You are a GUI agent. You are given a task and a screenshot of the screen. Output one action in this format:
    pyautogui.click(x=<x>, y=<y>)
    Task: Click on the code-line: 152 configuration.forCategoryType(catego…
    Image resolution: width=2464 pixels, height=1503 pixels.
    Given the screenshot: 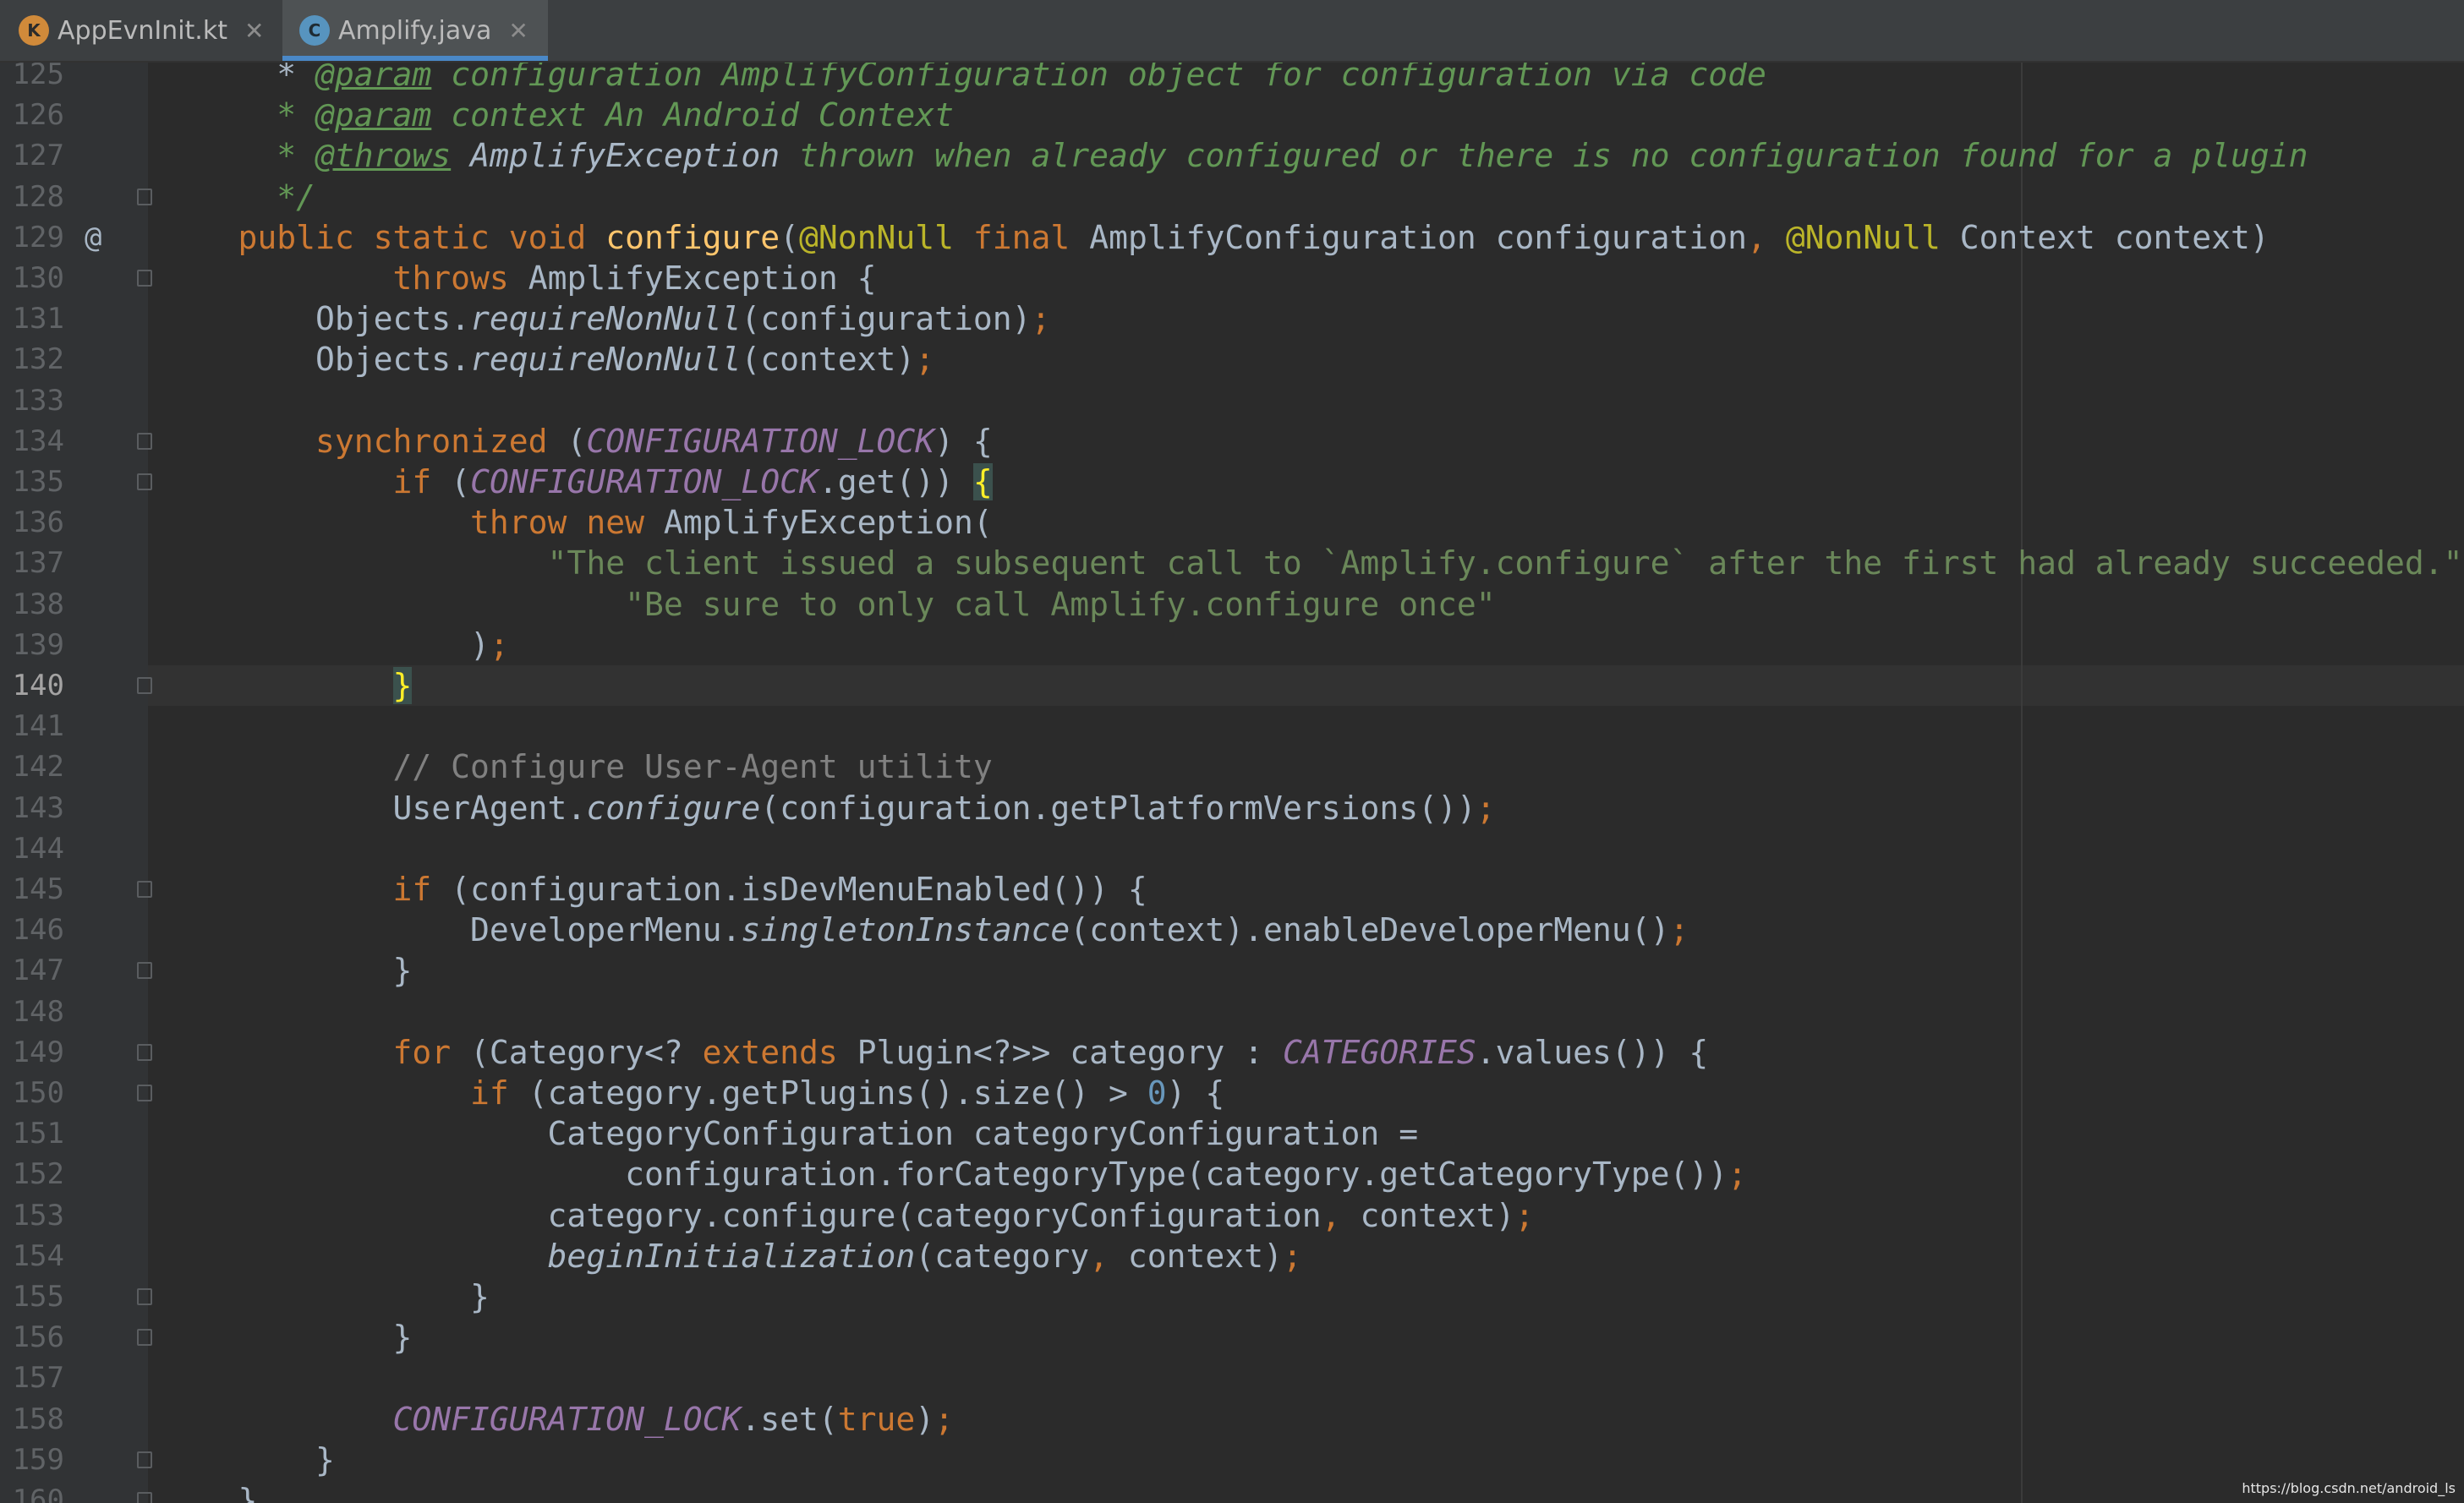 What is the action you would take?
    pyautogui.click(x=1232, y=1174)
    